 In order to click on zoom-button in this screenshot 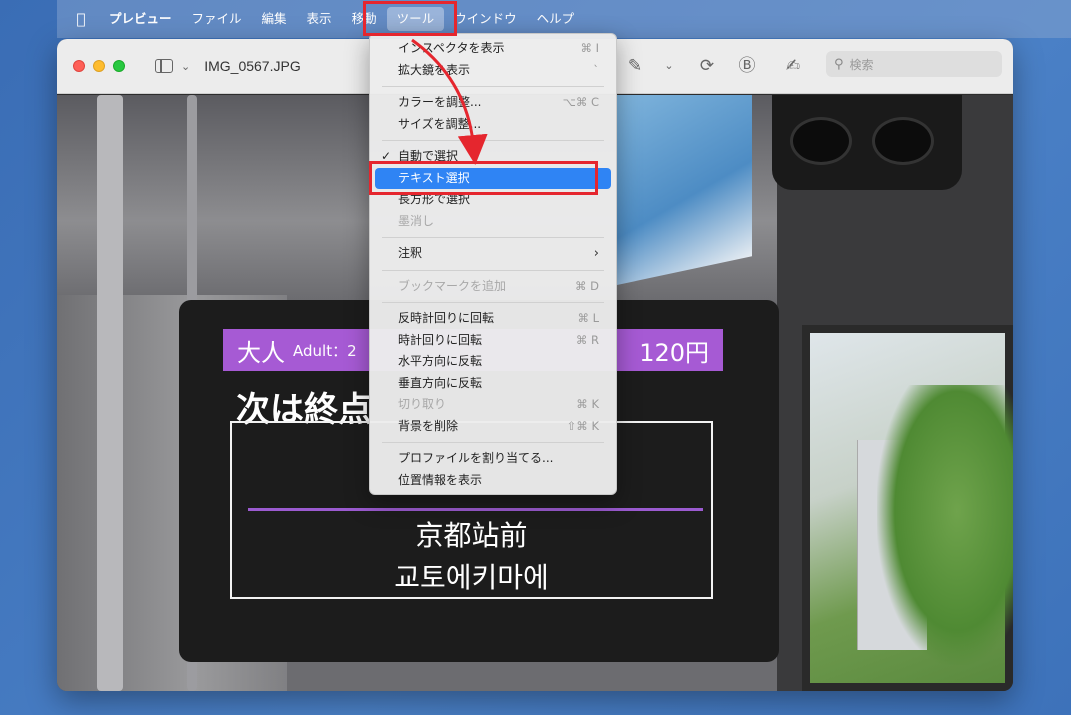, I will do `click(119, 66)`.